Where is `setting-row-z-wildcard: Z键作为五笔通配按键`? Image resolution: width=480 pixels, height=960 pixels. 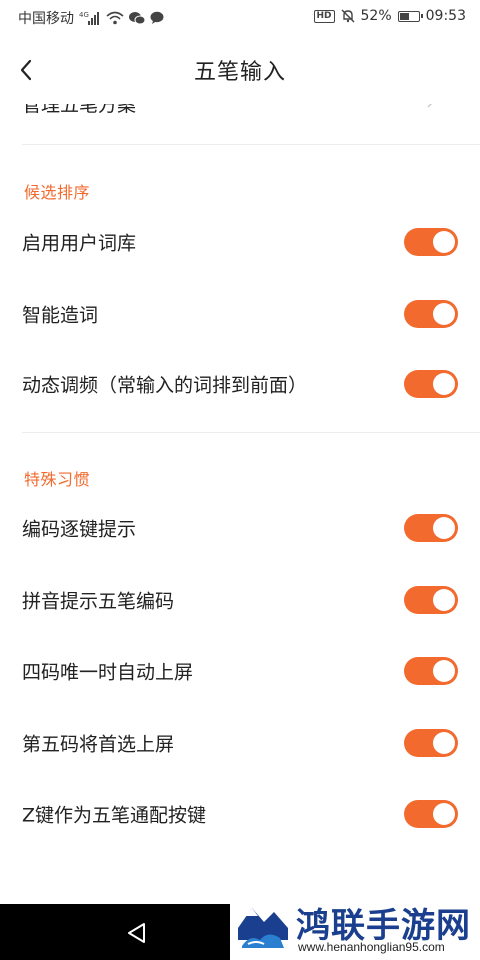
setting-row-z-wildcard: Z键作为五笔通配按键 is located at coordinates (240, 814).